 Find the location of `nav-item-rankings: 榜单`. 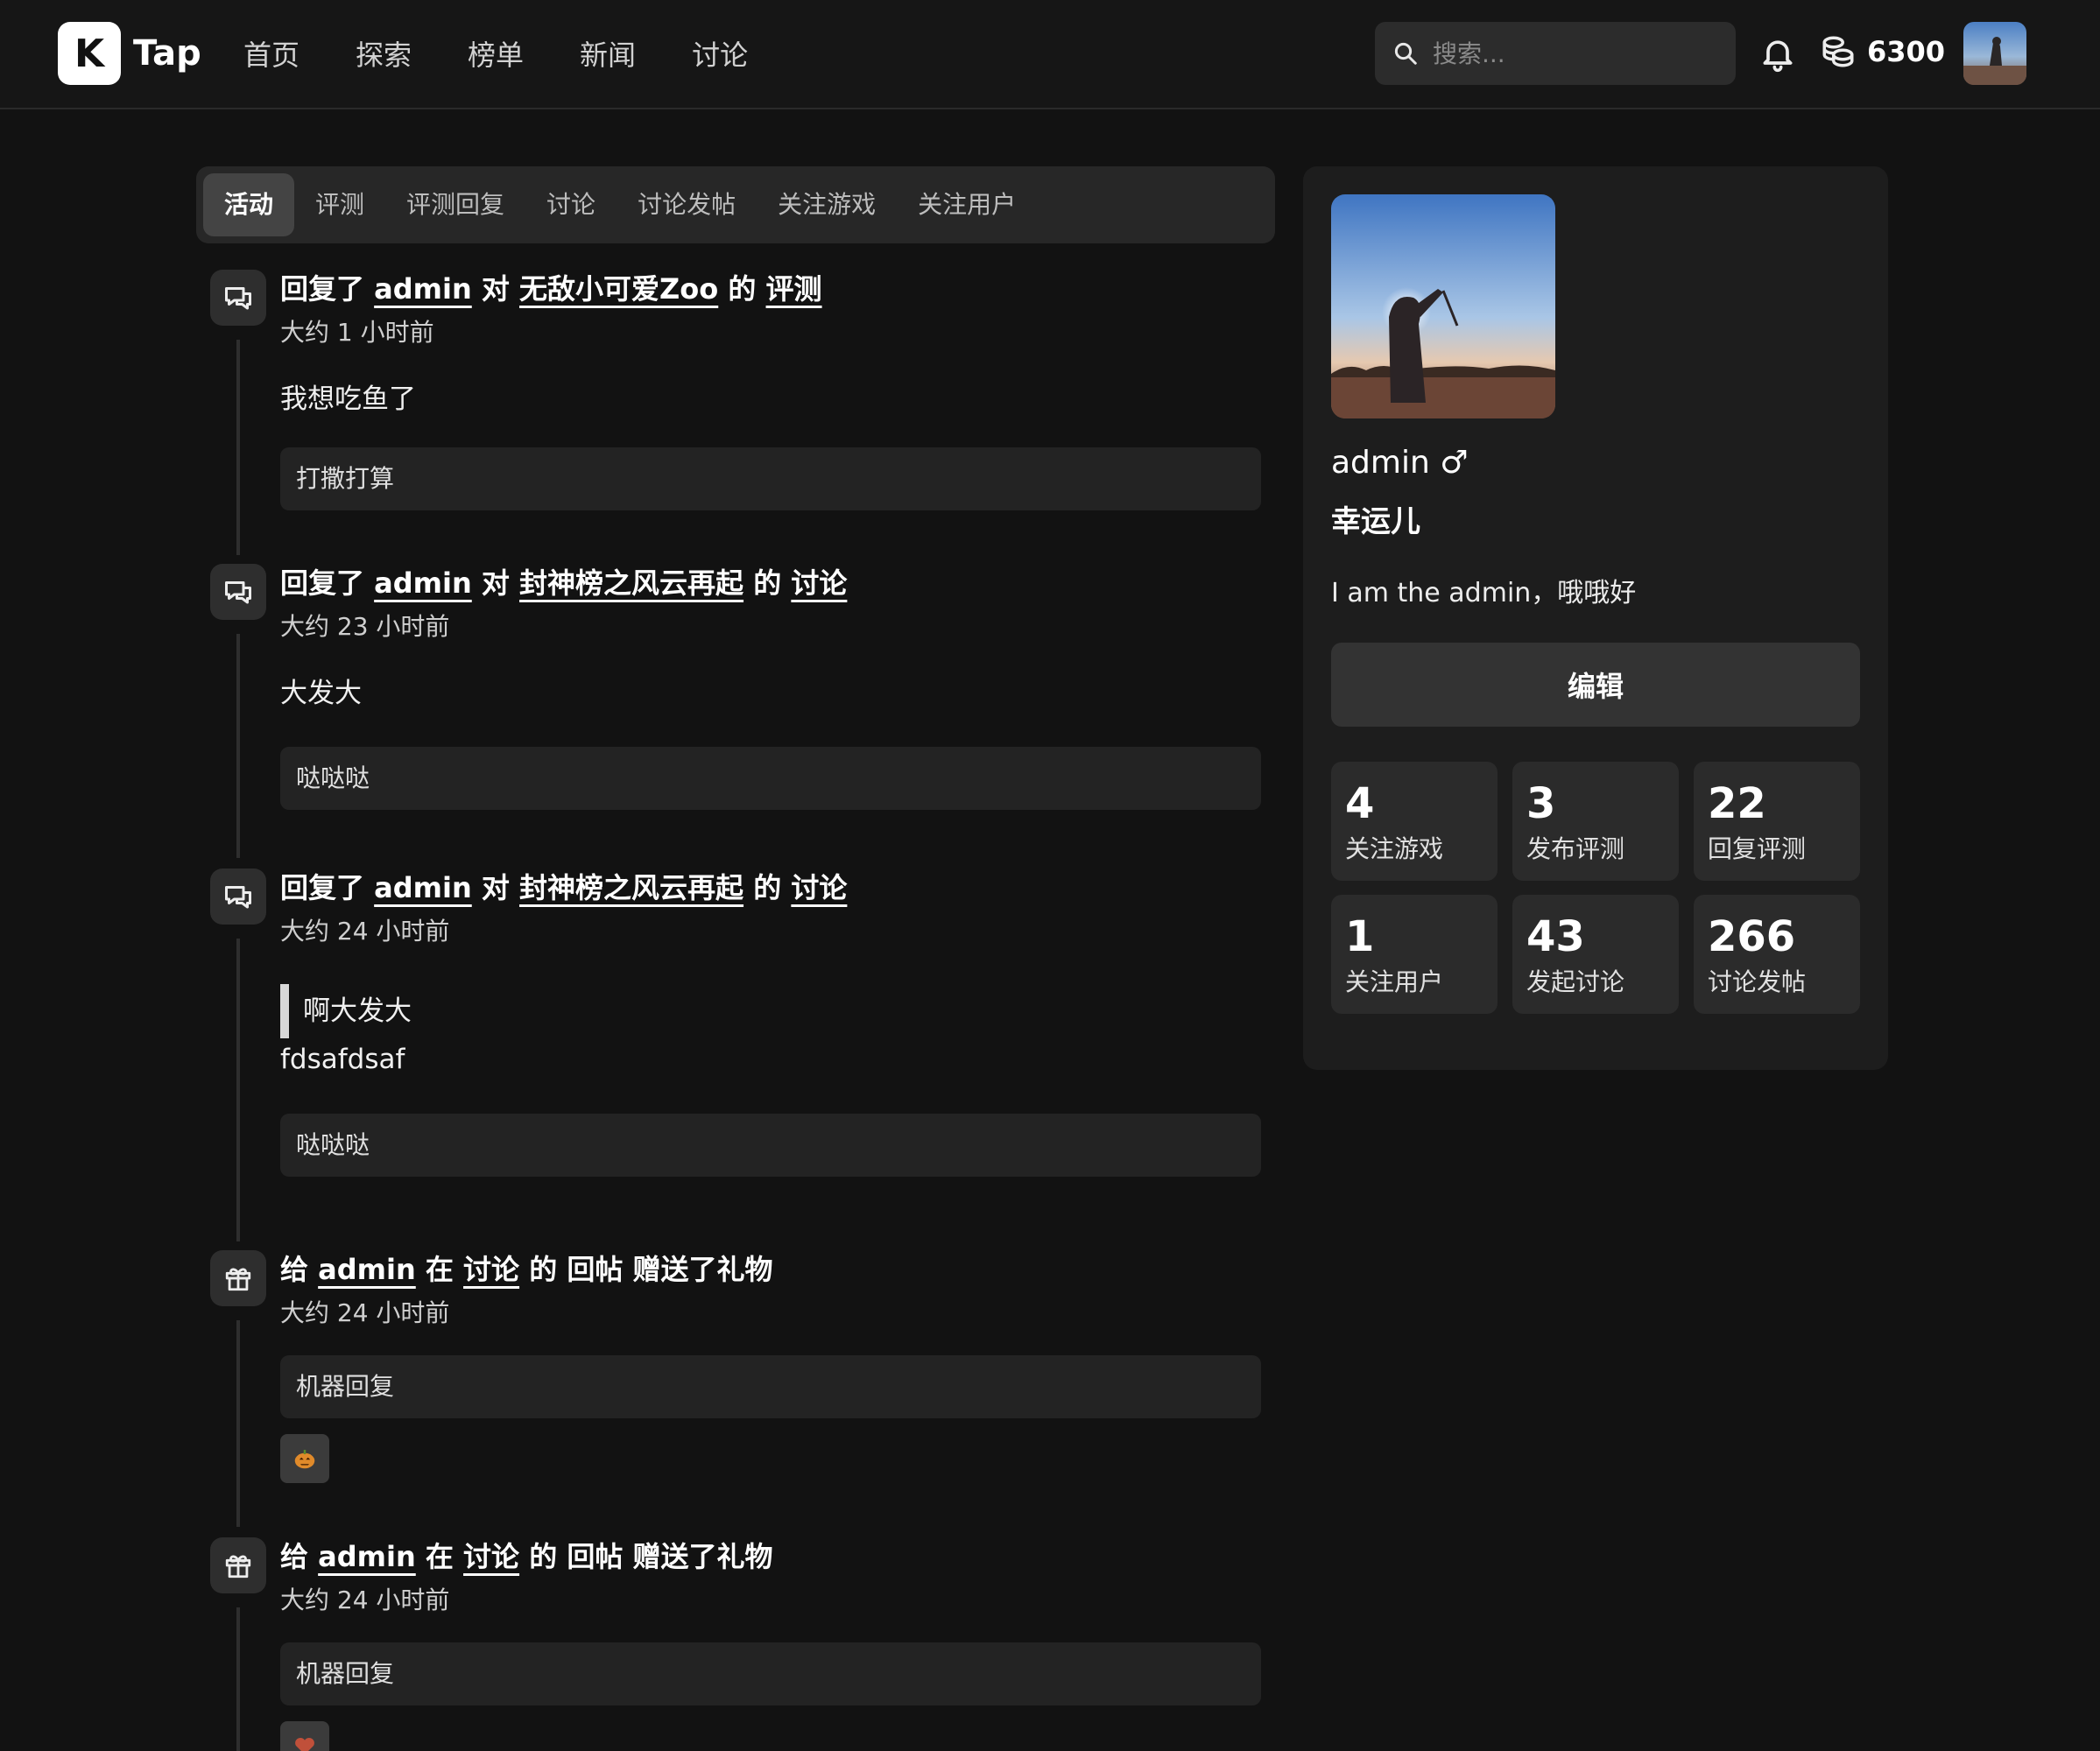

nav-item-rankings: 榜单 is located at coordinates (496, 53).